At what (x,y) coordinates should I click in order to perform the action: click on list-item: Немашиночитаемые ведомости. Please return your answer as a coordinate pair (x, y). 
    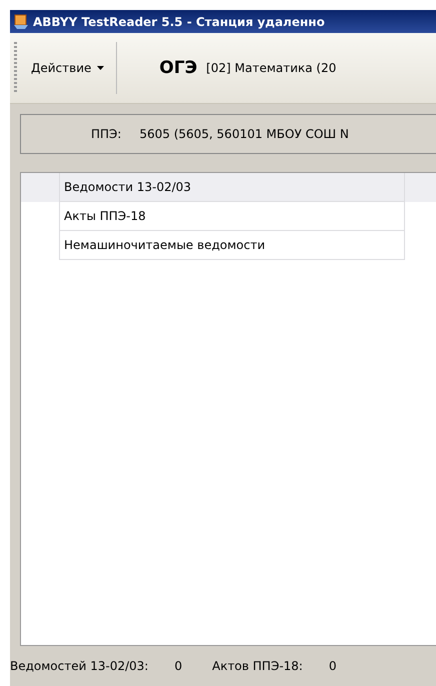
    Looking at the image, I should click on (232, 245).